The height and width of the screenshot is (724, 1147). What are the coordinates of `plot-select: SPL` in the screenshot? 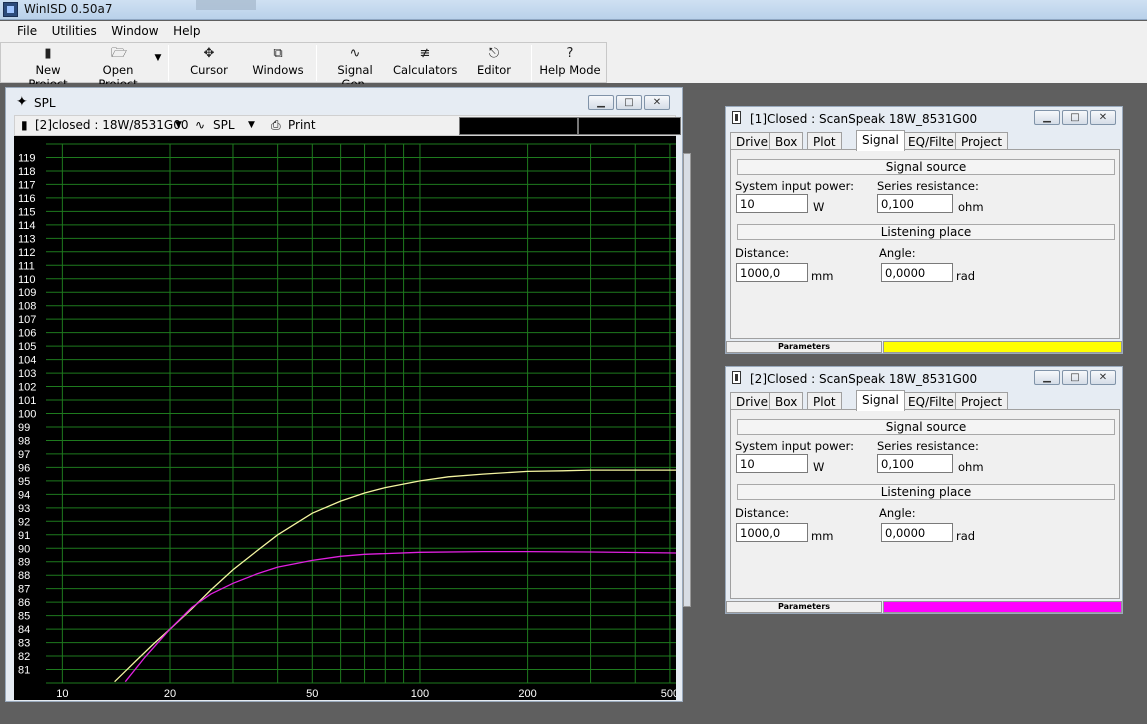 It's located at (224, 125).